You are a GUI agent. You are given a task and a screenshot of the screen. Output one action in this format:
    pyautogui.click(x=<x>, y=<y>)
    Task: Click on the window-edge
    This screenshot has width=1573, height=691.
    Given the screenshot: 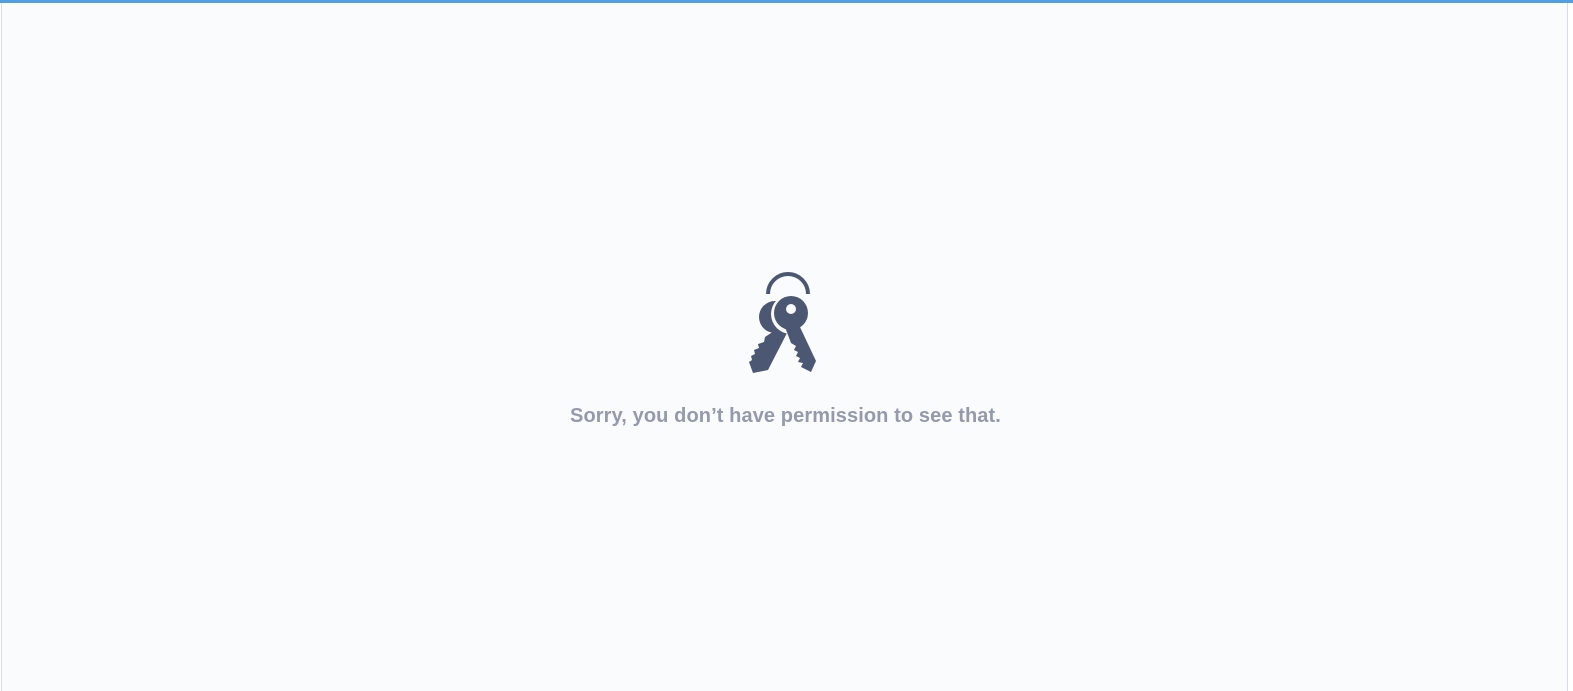 What is the action you would take?
    pyautogui.click(x=1570, y=347)
    